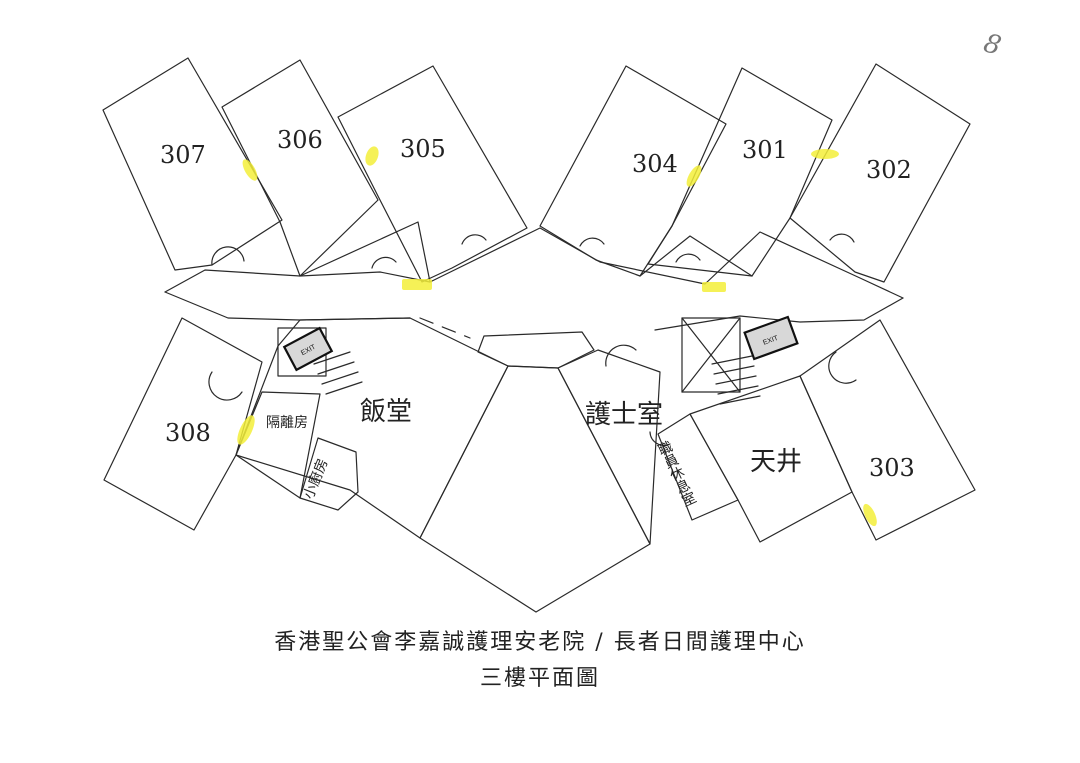 This screenshot has width=1080, height=763. Describe the element at coordinates (539, 678) in the screenshot. I see `plan-caption-floor: 三樓平面圖` at that location.